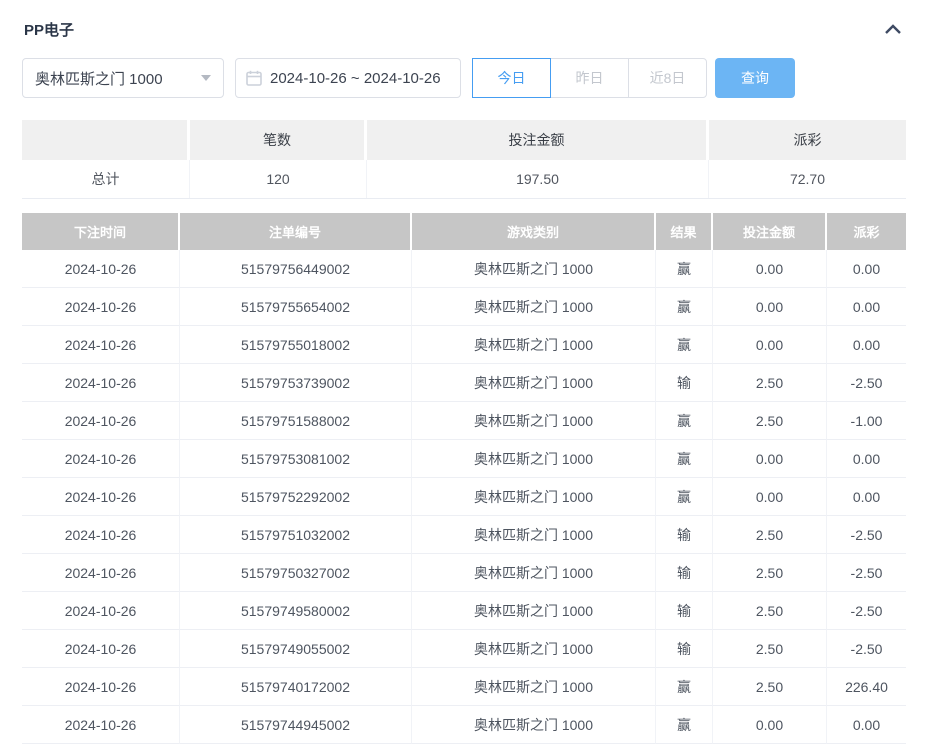 This screenshot has height=749, width=928. What do you see at coordinates (106, 140) in the screenshot?
I see `summary-col-empty` at bounding box center [106, 140].